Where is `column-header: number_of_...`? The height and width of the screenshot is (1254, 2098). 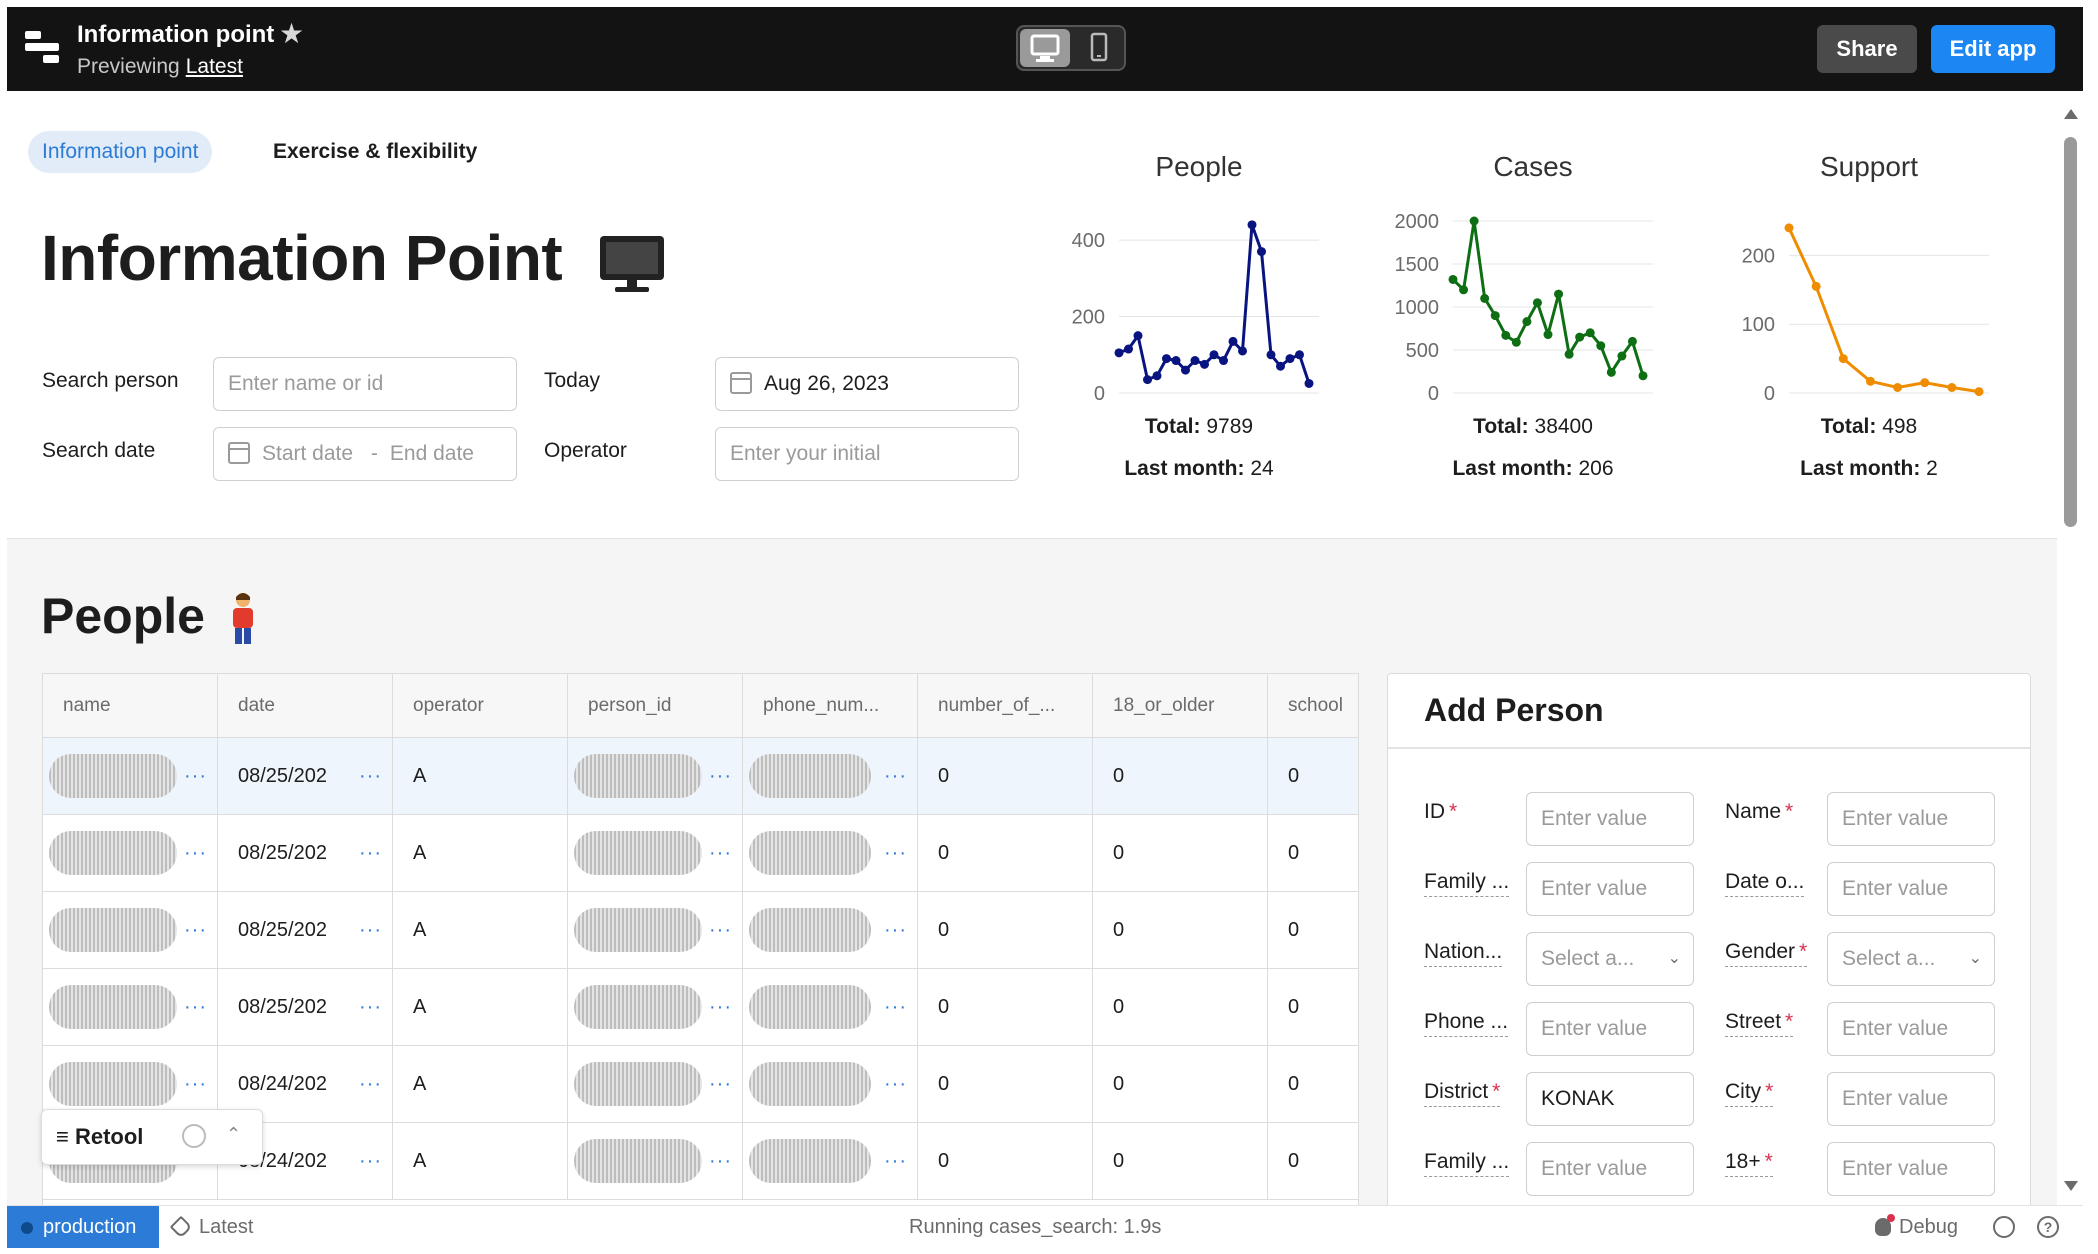
column-header: number_of_... is located at coordinates (1005, 706).